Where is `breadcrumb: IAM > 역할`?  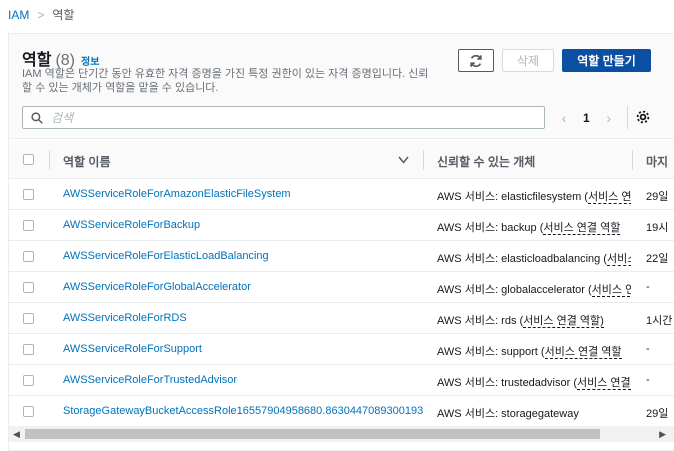 breadcrumb: IAM > 역할 is located at coordinates (41, 14).